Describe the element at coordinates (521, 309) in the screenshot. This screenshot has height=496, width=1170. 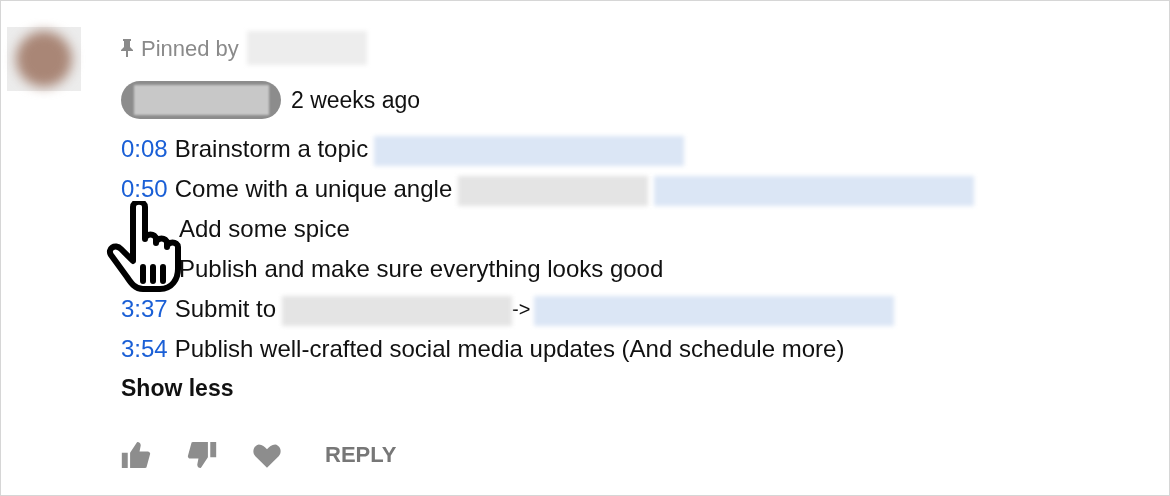
I see `arrow-text: ->` at that location.